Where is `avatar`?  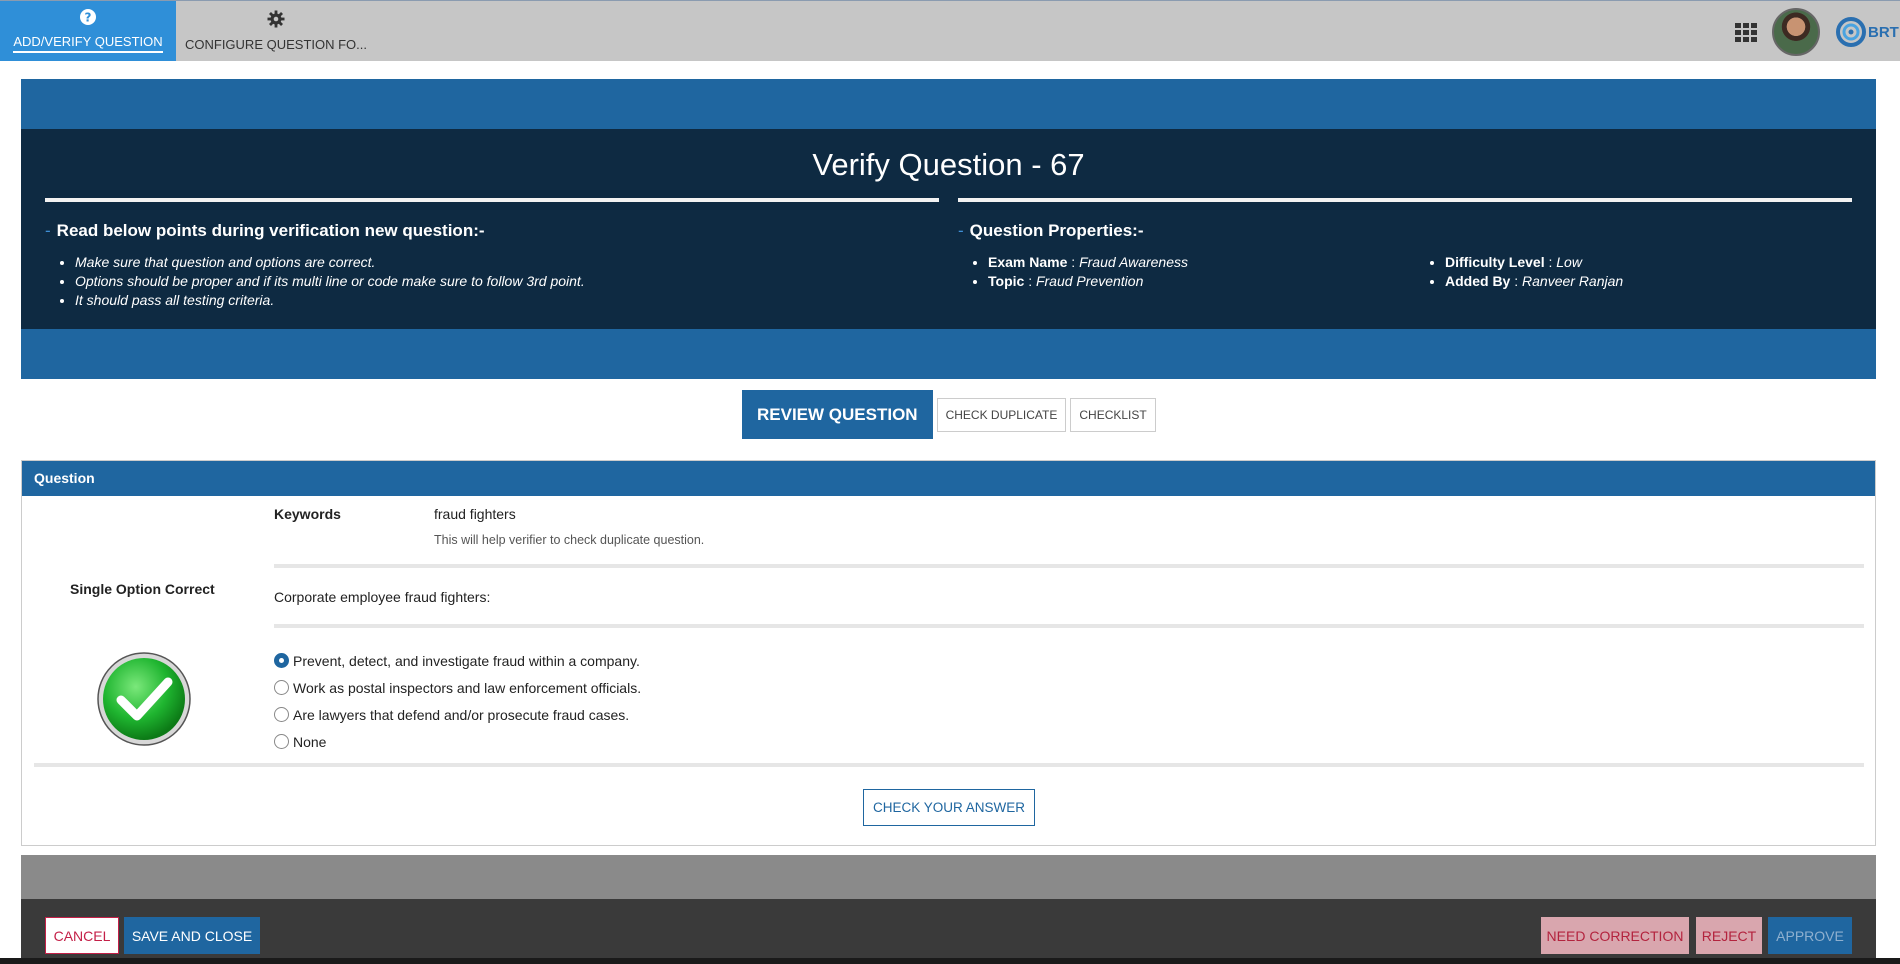 avatar is located at coordinates (1796, 32).